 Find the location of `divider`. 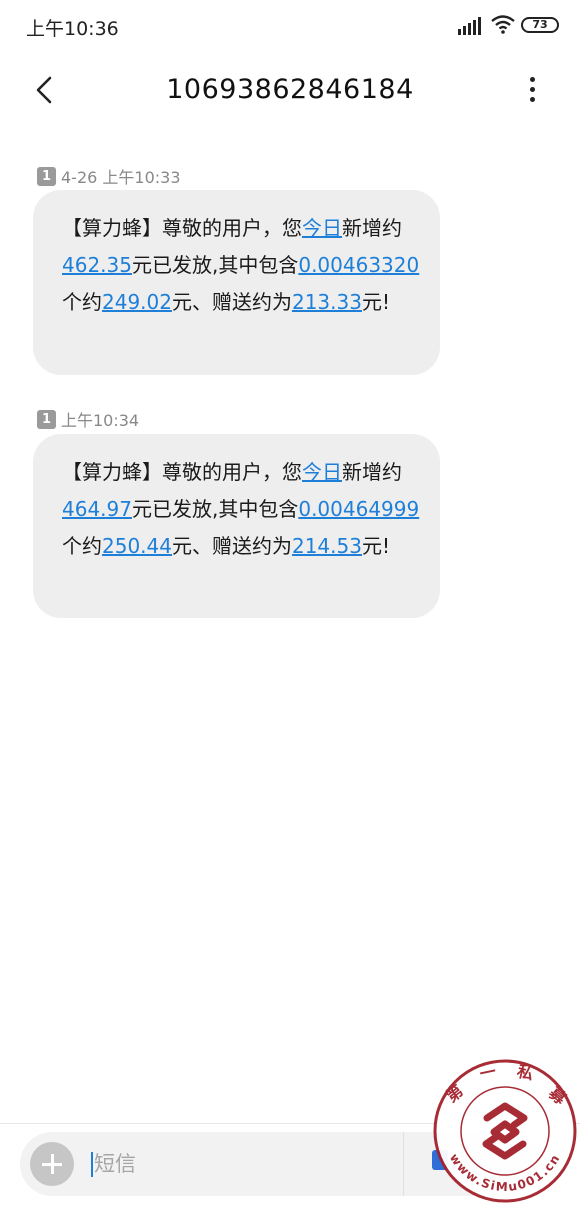

divider is located at coordinates (403, 1164).